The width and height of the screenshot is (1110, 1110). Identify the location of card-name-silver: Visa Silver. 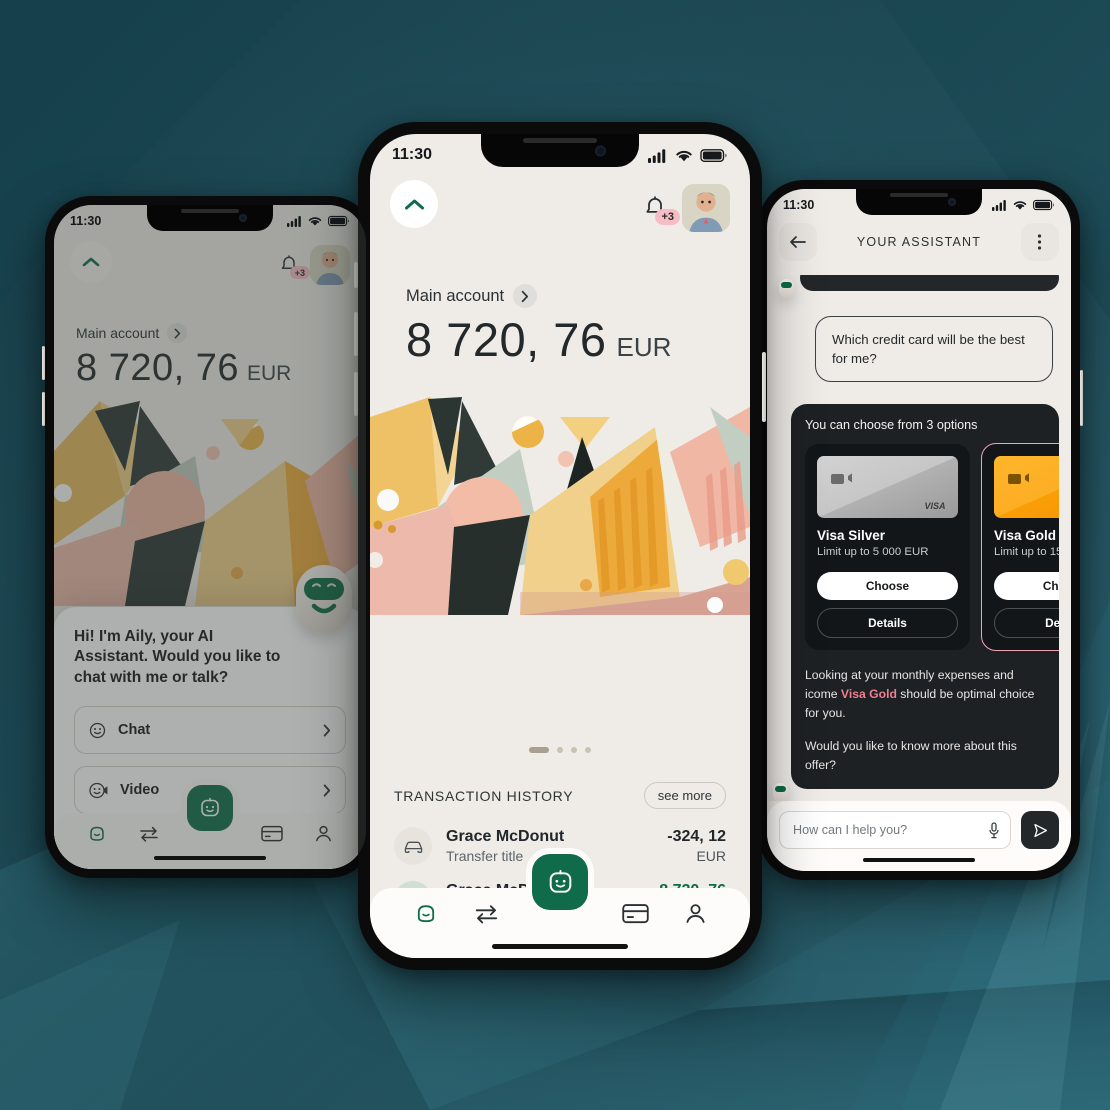
(851, 536).